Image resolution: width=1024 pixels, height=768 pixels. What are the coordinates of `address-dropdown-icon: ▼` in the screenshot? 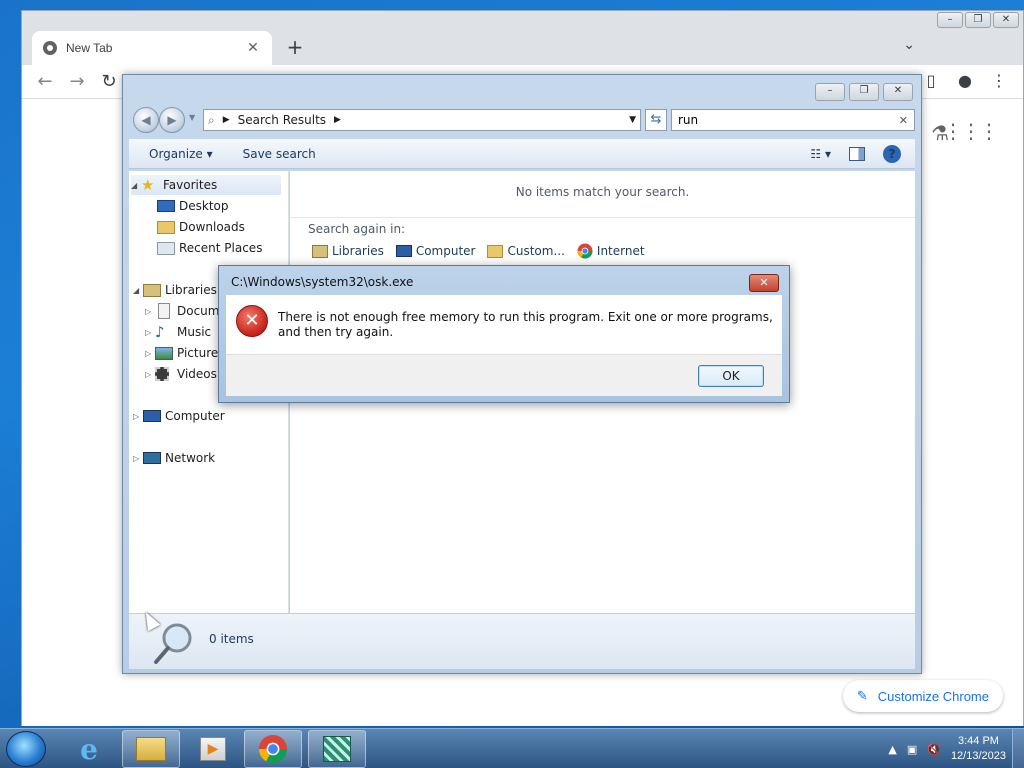 It's located at (632, 120).